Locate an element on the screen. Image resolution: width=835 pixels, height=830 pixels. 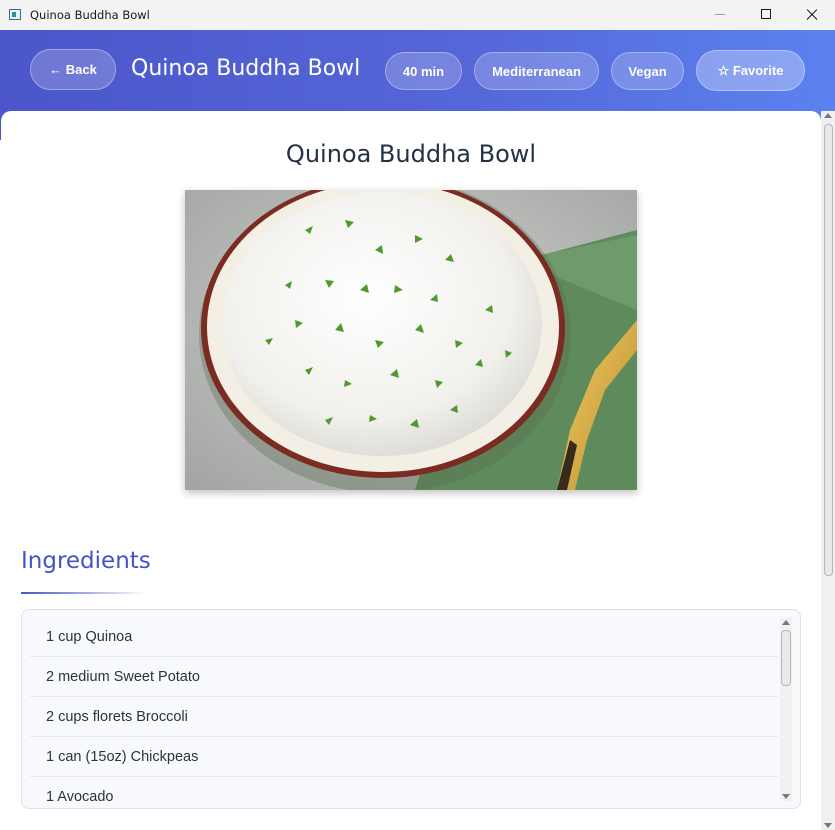
heading-underline is located at coordinates (83, 593).